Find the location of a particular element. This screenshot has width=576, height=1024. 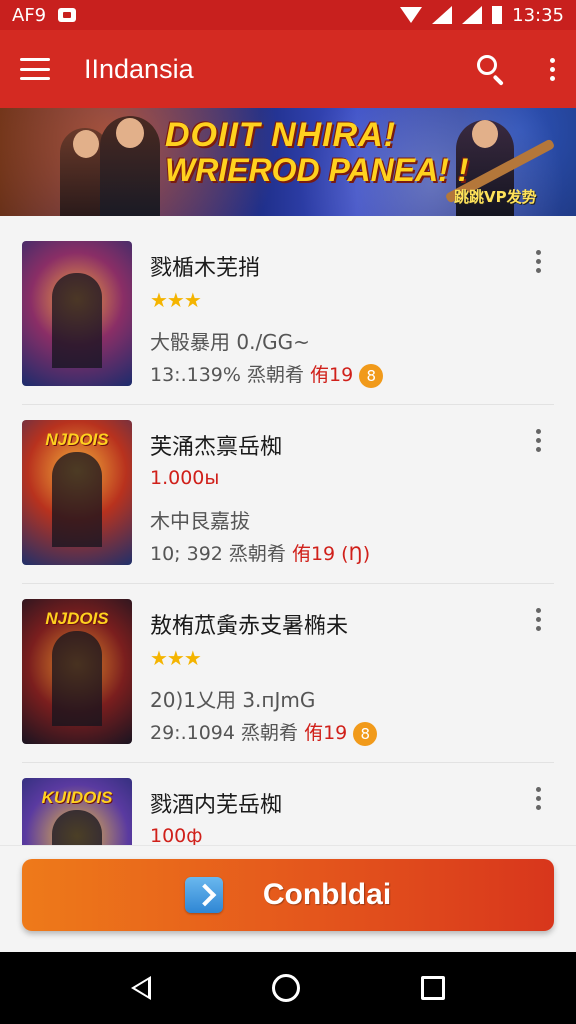

item-subtitle: 木中艮嘉拔 is located at coordinates (200, 521).